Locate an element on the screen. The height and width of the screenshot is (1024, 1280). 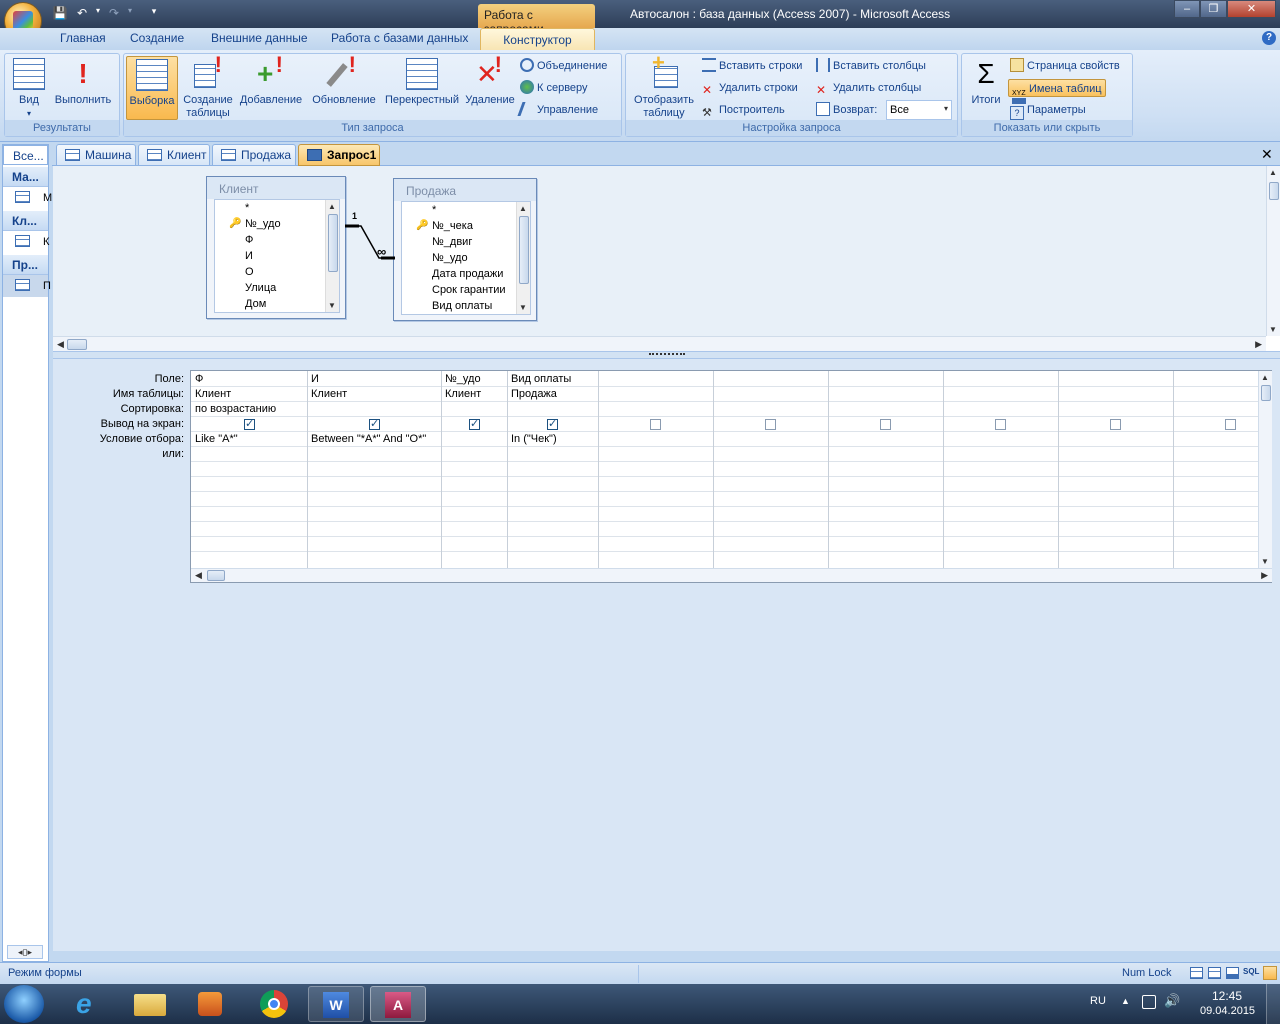
field-list-clients: Клиент * 🔑 №_удо Ф И О Улица Дом ▲ ▼ is located at coordinates (276, 247).